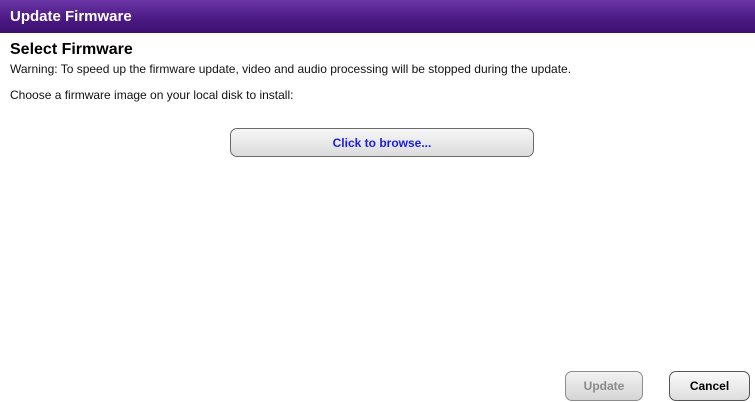 The width and height of the screenshot is (755, 402). Describe the element at coordinates (71, 49) in the screenshot. I see `section-title: Select Firmware` at that location.